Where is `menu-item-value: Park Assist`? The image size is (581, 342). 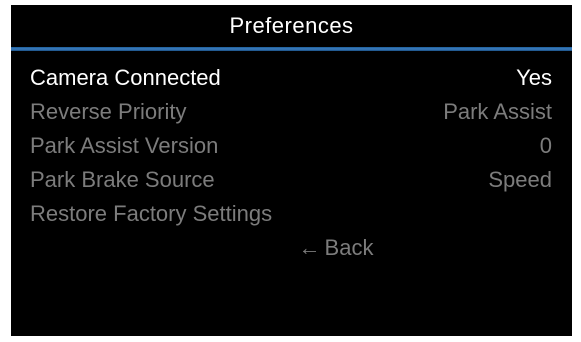
menu-item-value: Park Assist is located at coordinates (497, 111).